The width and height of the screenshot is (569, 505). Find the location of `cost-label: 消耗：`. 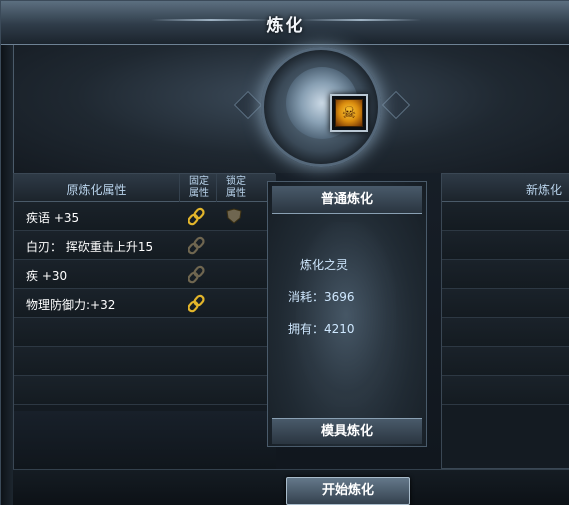

cost-label: 消耗： is located at coordinates (306, 297).